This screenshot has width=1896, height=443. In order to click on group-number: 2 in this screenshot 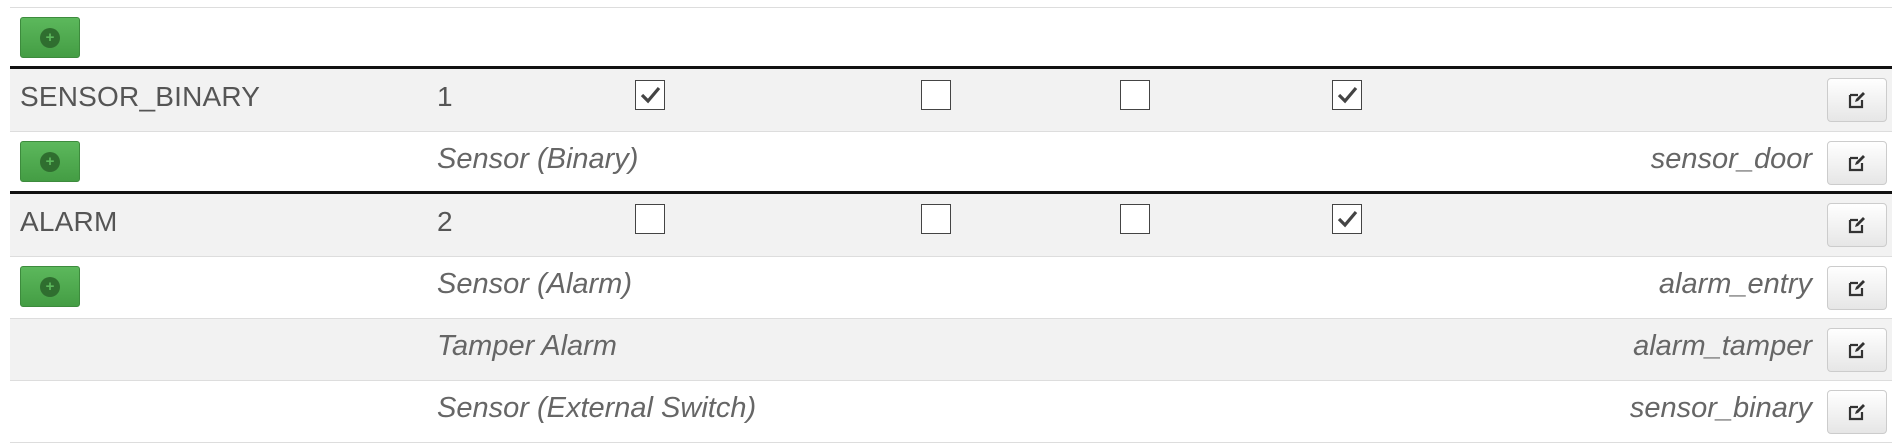, I will do `click(445, 221)`.